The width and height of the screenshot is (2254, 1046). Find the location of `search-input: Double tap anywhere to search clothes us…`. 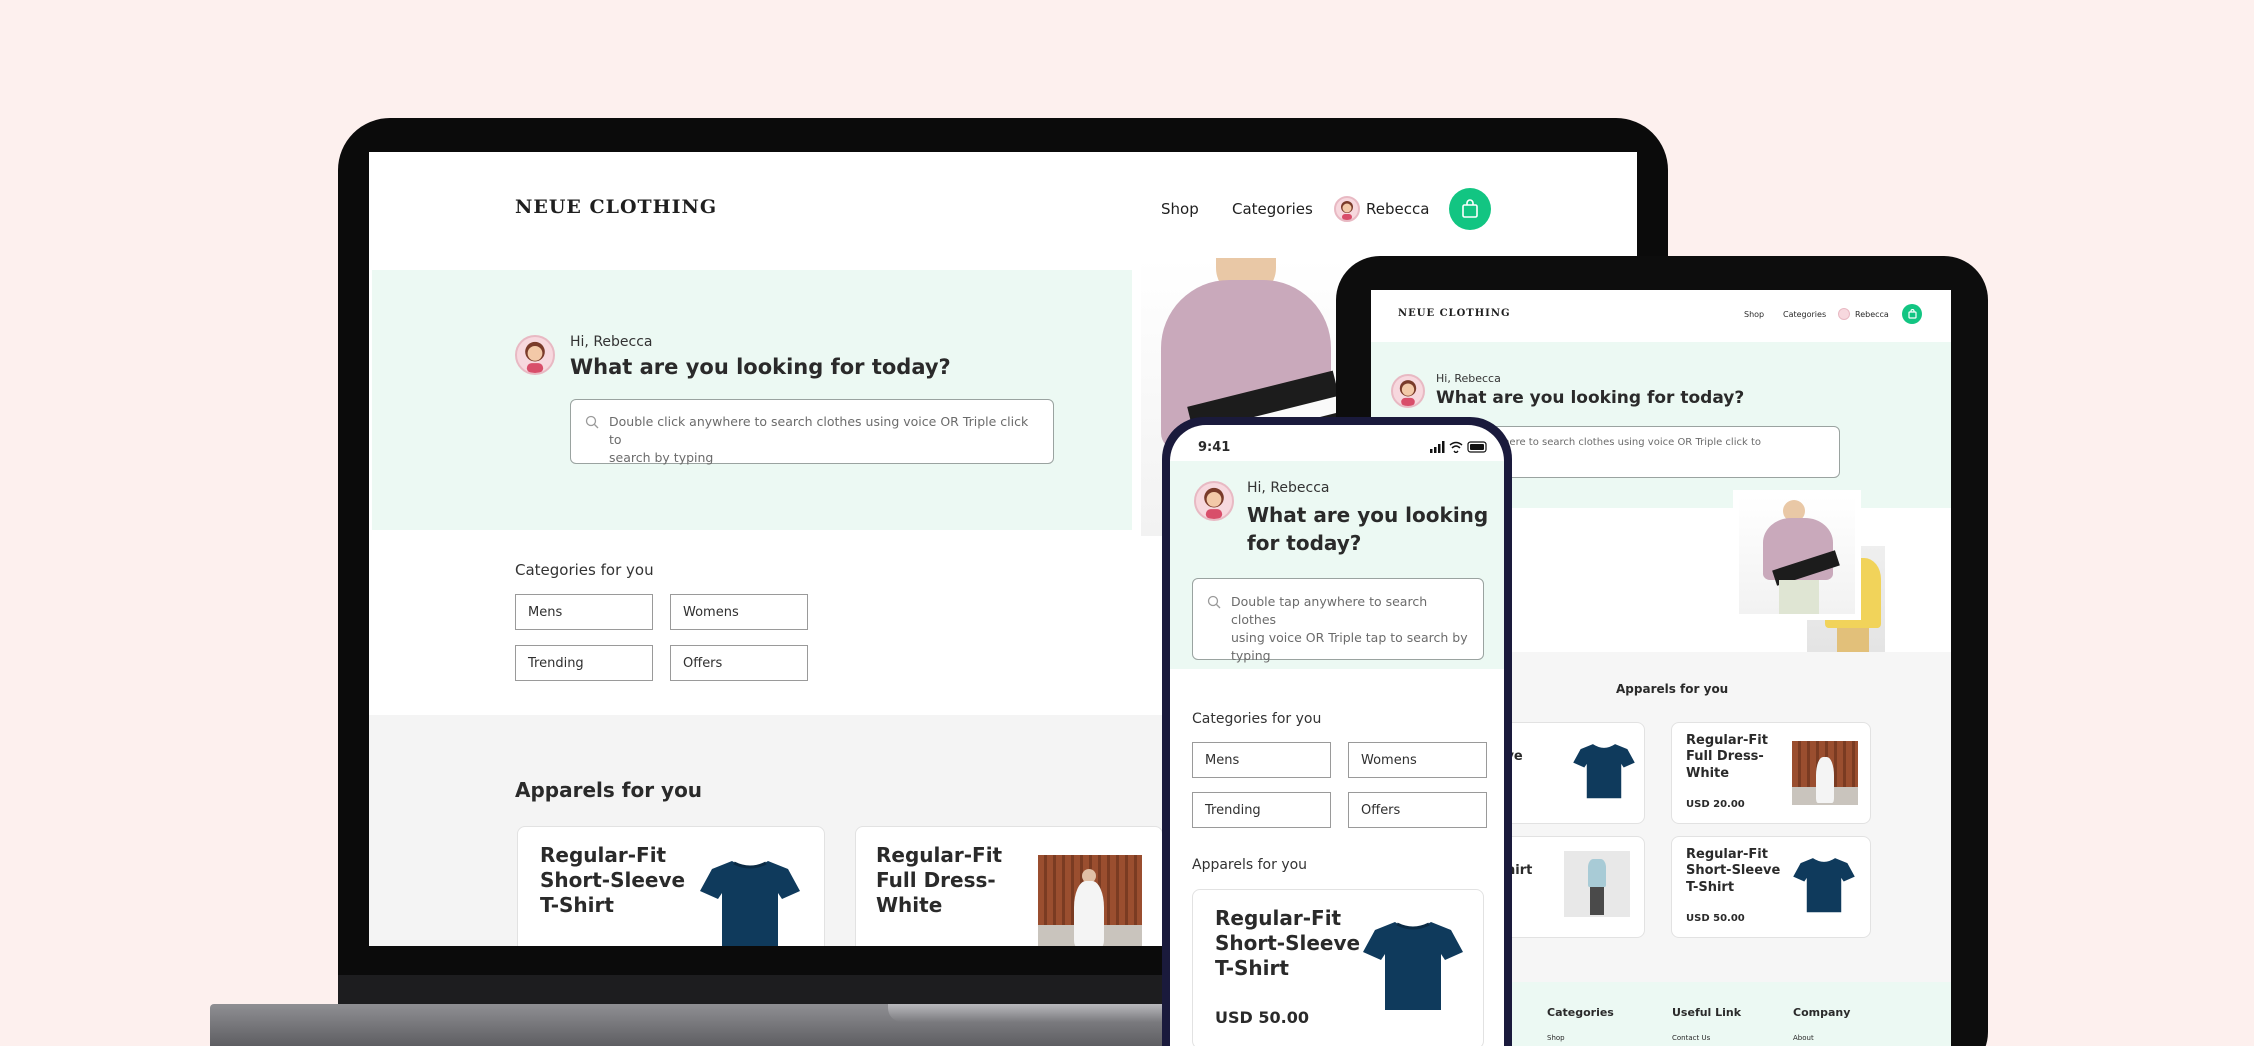

search-input: Double tap anywhere to search clothes us… is located at coordinates (1338, 620).